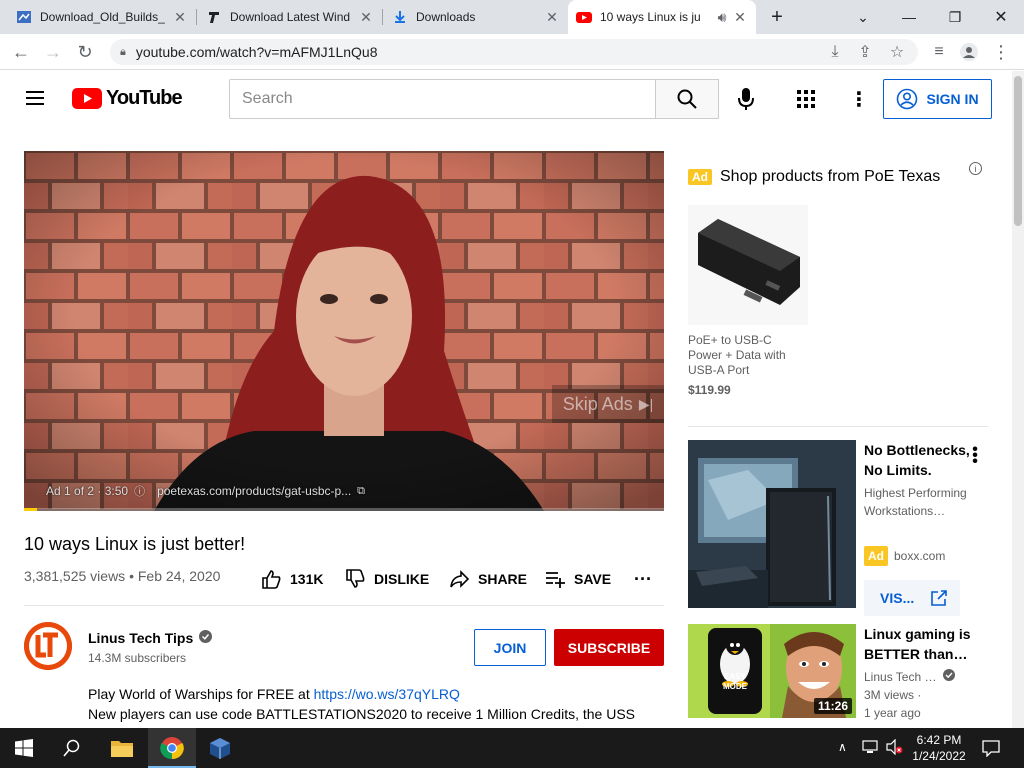 Image resolution: width=1024 pixels, height=768 pixels. Describe the element at coordinates (402, 579) in the screenshot. I see `dislike-label: DISLIKE` at that location.